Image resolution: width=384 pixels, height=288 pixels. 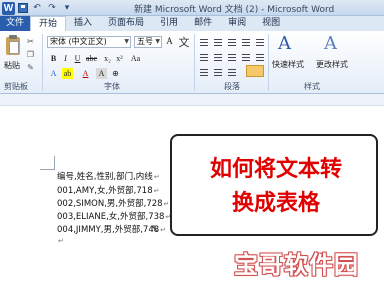 I want to click on paste-button: 粘贴, so click(x=12, y=65).